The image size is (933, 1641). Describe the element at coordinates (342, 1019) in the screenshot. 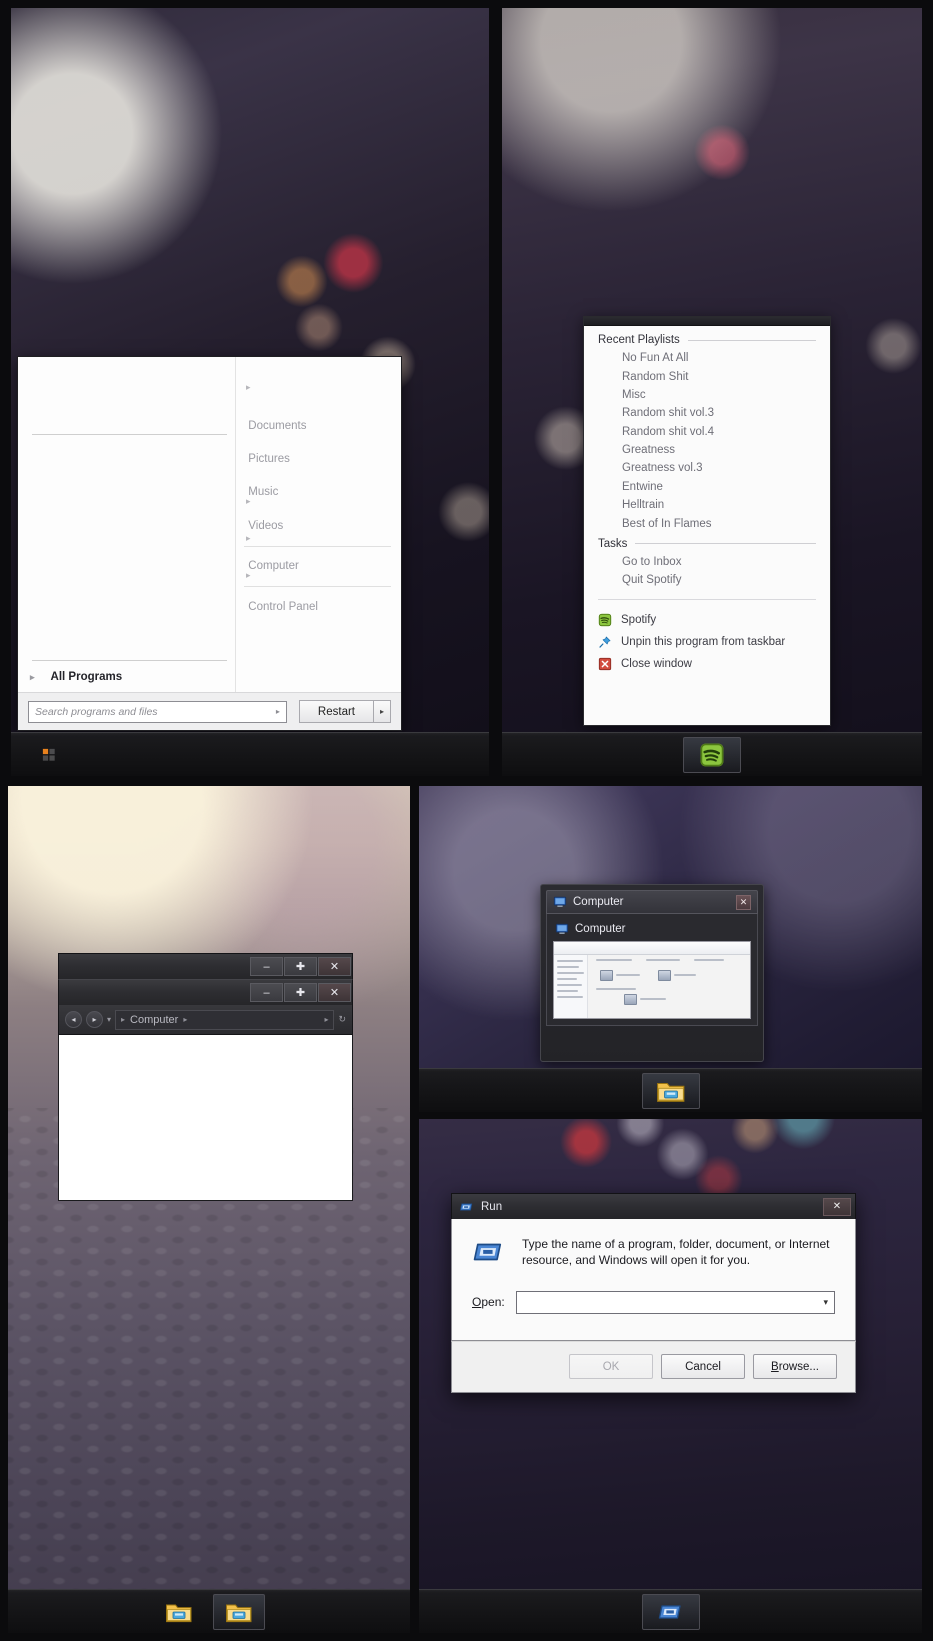

I see `refresh-button: ↻` at that location.